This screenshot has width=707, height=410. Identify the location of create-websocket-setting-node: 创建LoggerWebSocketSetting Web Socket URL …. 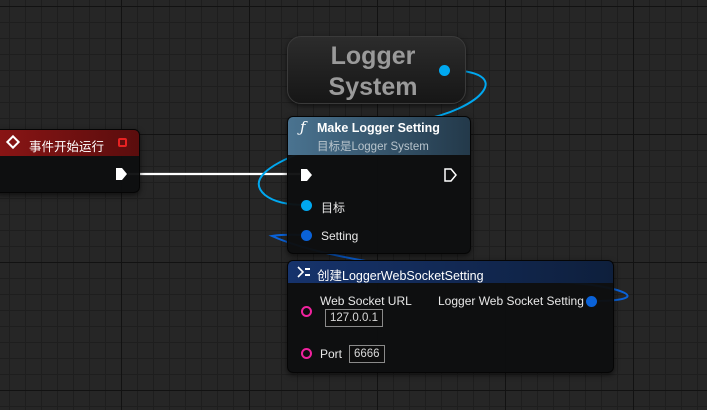
(450, 316).